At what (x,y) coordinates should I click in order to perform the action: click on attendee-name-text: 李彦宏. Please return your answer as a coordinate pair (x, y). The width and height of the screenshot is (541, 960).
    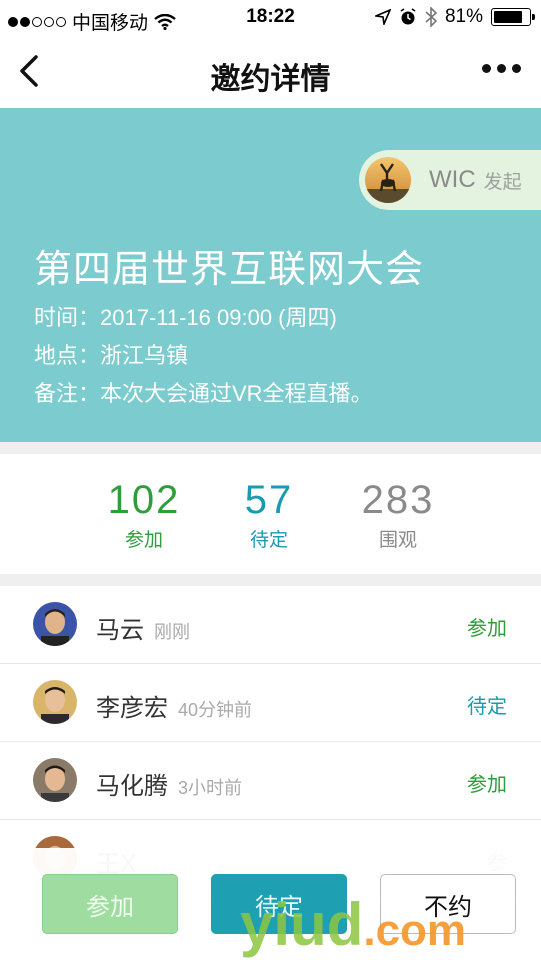
    Looking at the image, I should click on (132, 708).